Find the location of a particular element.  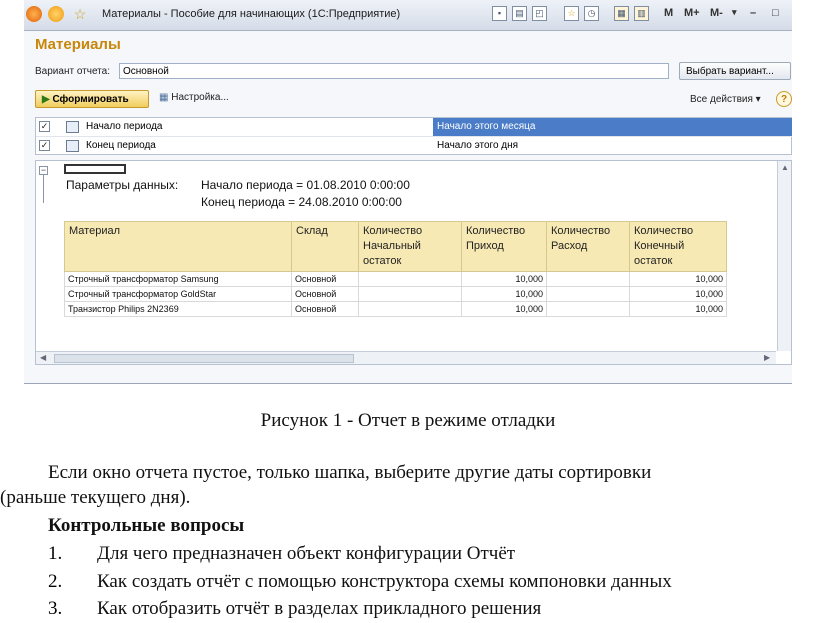

param-value: Начало этого дня is located at coordinates (612, 146).